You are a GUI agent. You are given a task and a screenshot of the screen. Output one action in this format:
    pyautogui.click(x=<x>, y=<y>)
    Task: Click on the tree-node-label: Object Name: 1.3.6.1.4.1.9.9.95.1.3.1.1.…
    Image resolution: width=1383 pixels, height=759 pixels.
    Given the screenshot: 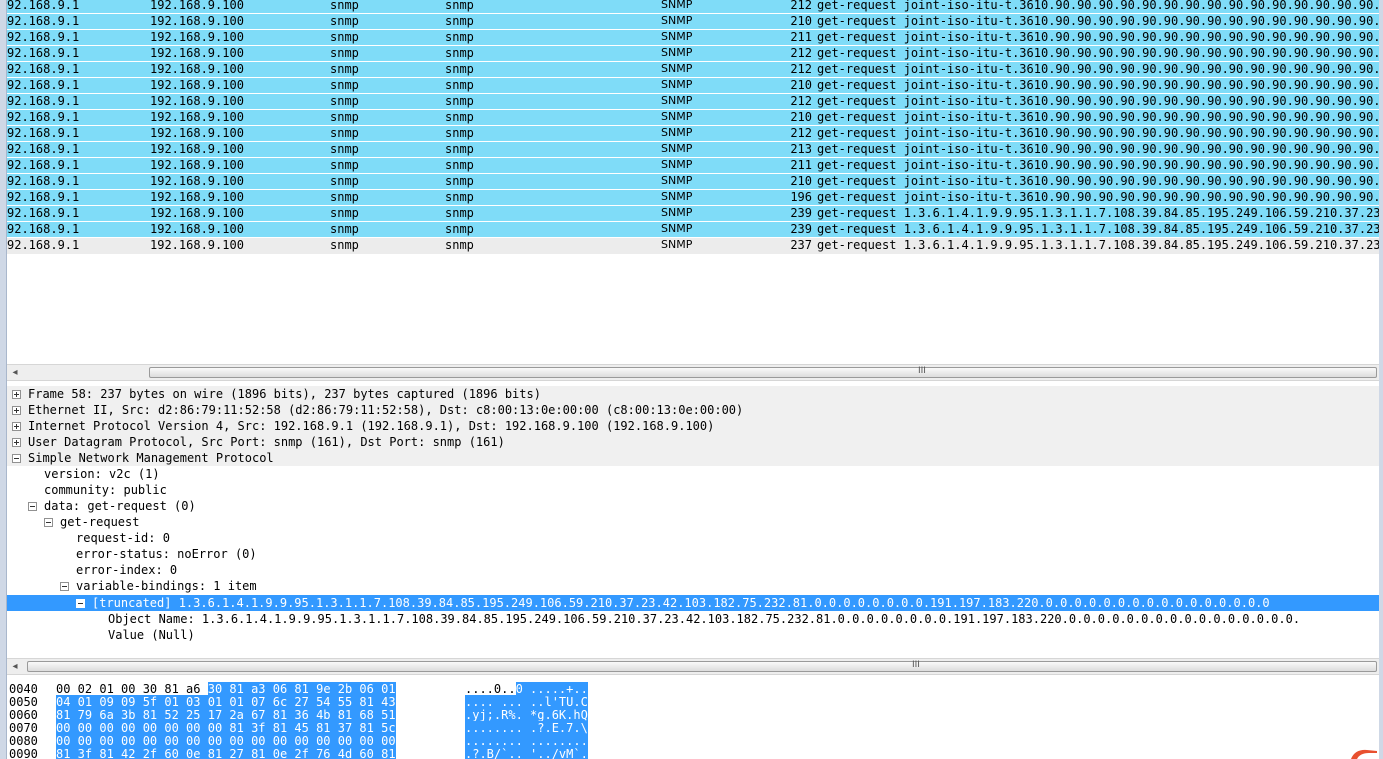 What is the action you would take?
    pyautogui.click(x=704, y=619)
    